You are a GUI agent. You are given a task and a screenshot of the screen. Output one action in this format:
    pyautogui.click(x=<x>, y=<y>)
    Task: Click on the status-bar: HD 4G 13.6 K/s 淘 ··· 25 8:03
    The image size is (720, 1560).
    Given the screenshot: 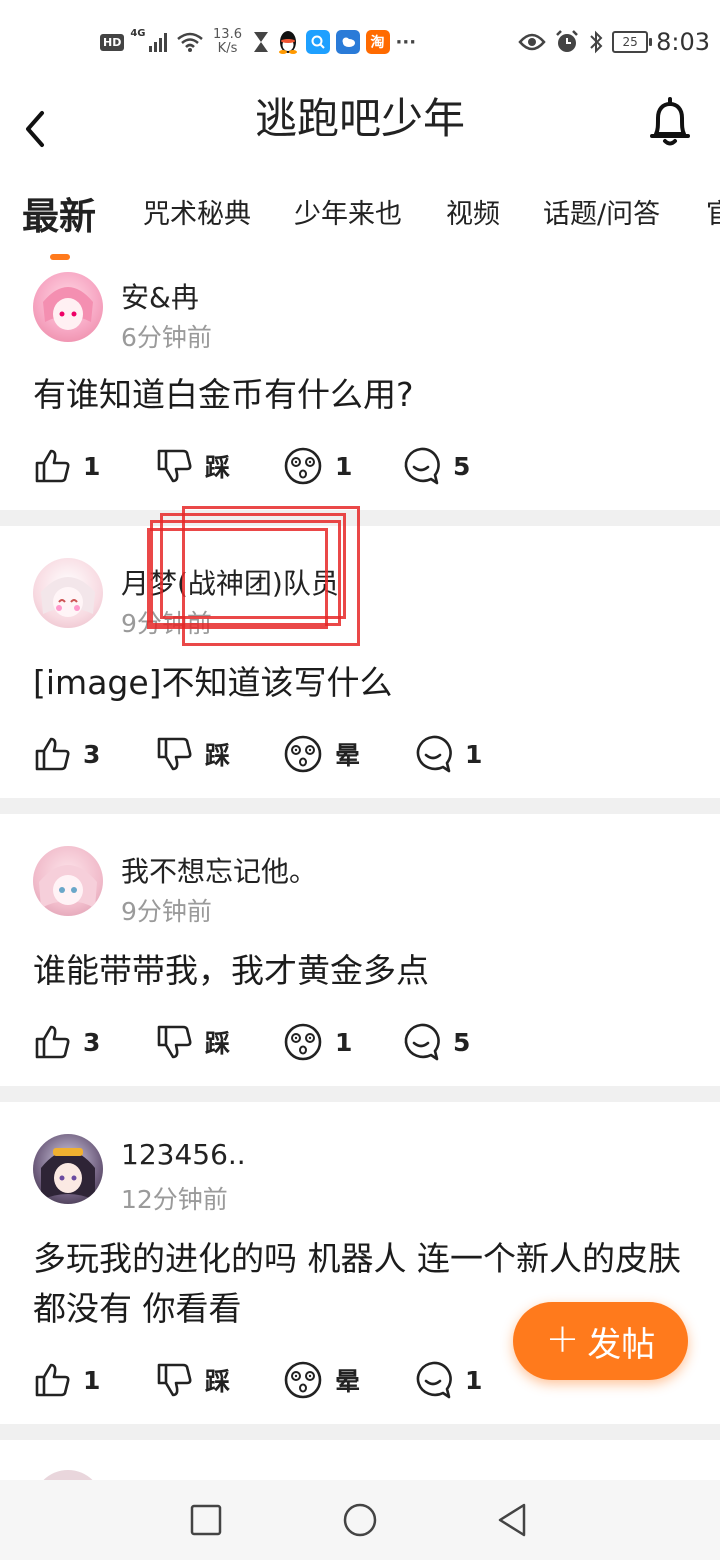 What is the action you would take?
    pyautogui.click(x=360, y=42)
    